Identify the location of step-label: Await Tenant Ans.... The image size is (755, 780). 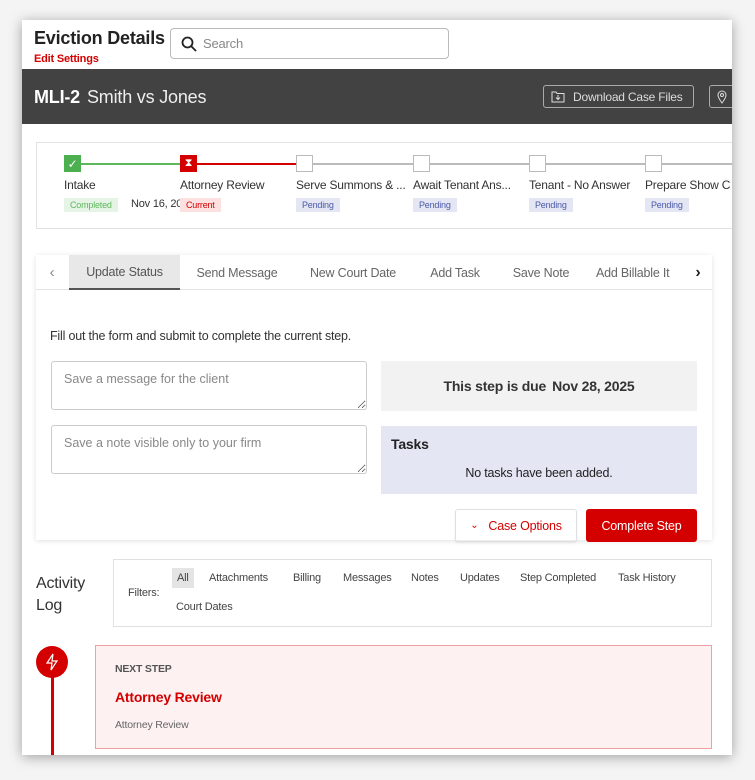
(462, 185).